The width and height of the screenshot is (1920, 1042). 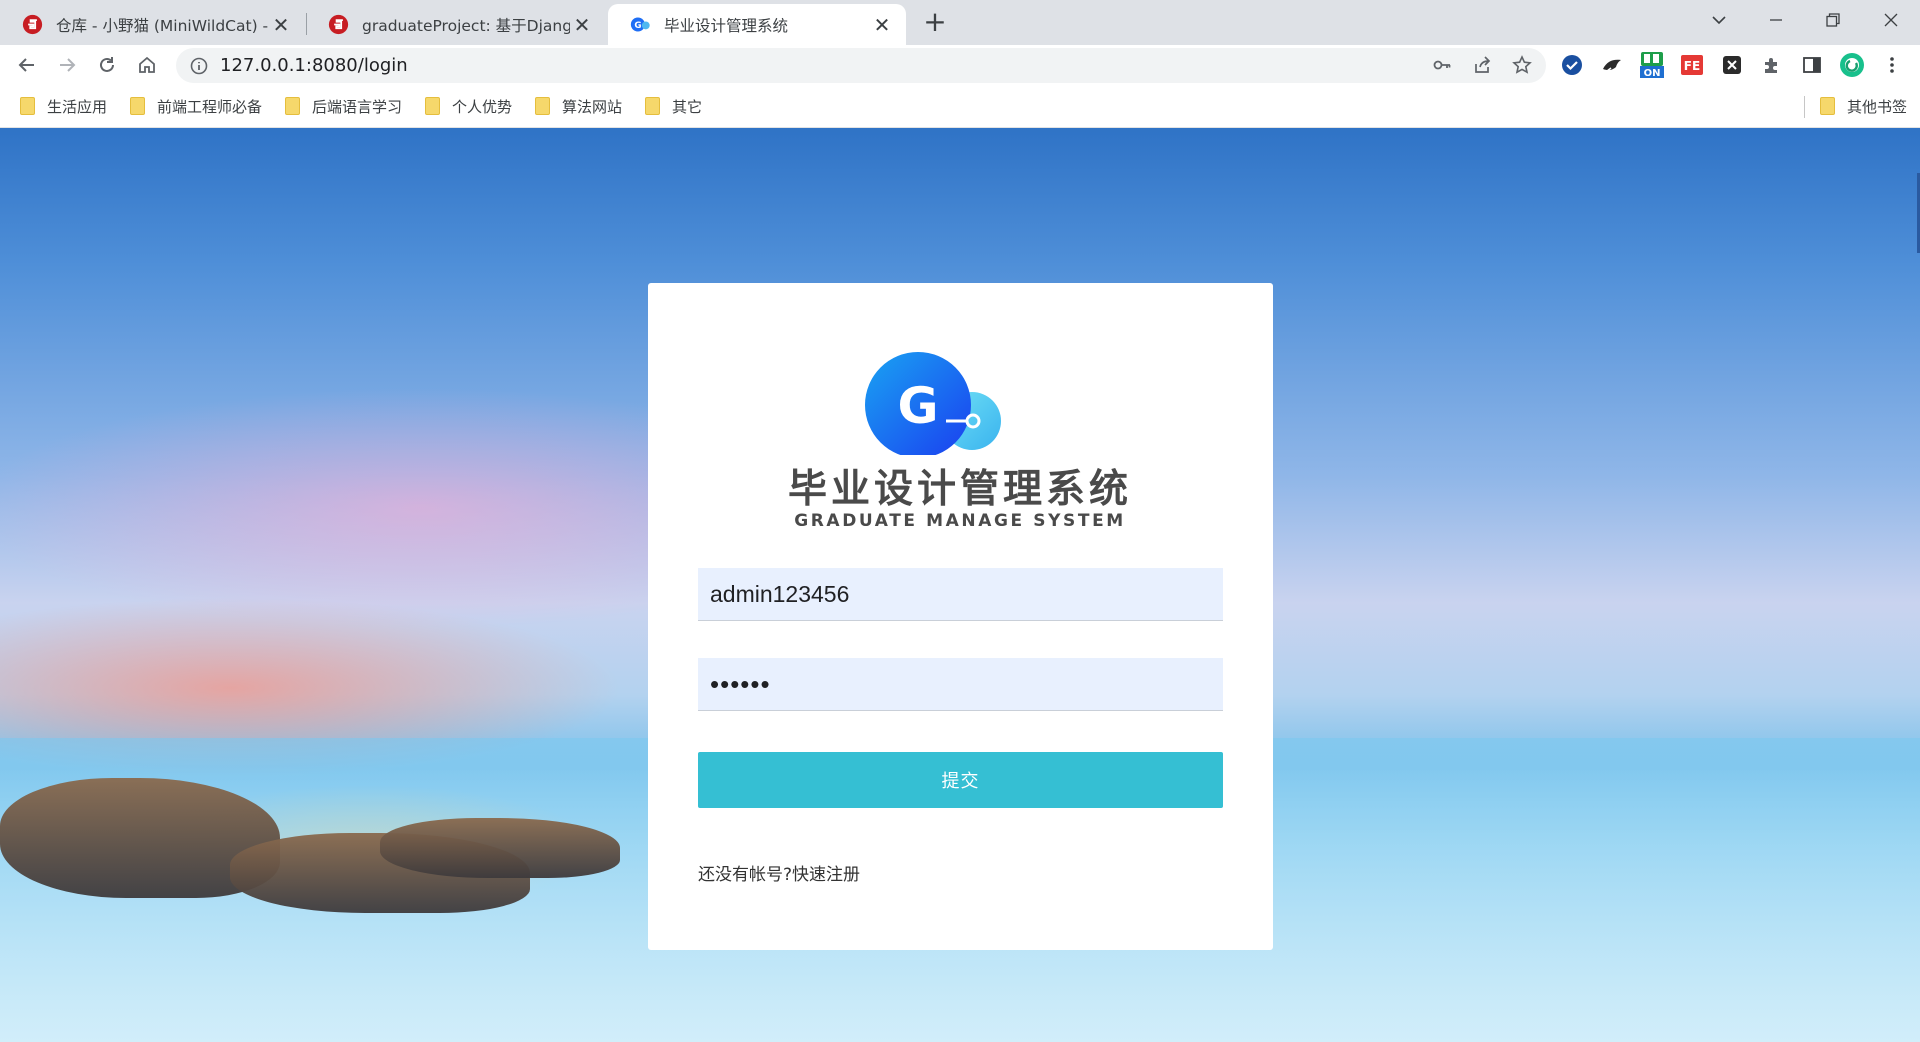 I want to click on register-prompt-text: 还没有帐号?, so click(x=745, y=875).